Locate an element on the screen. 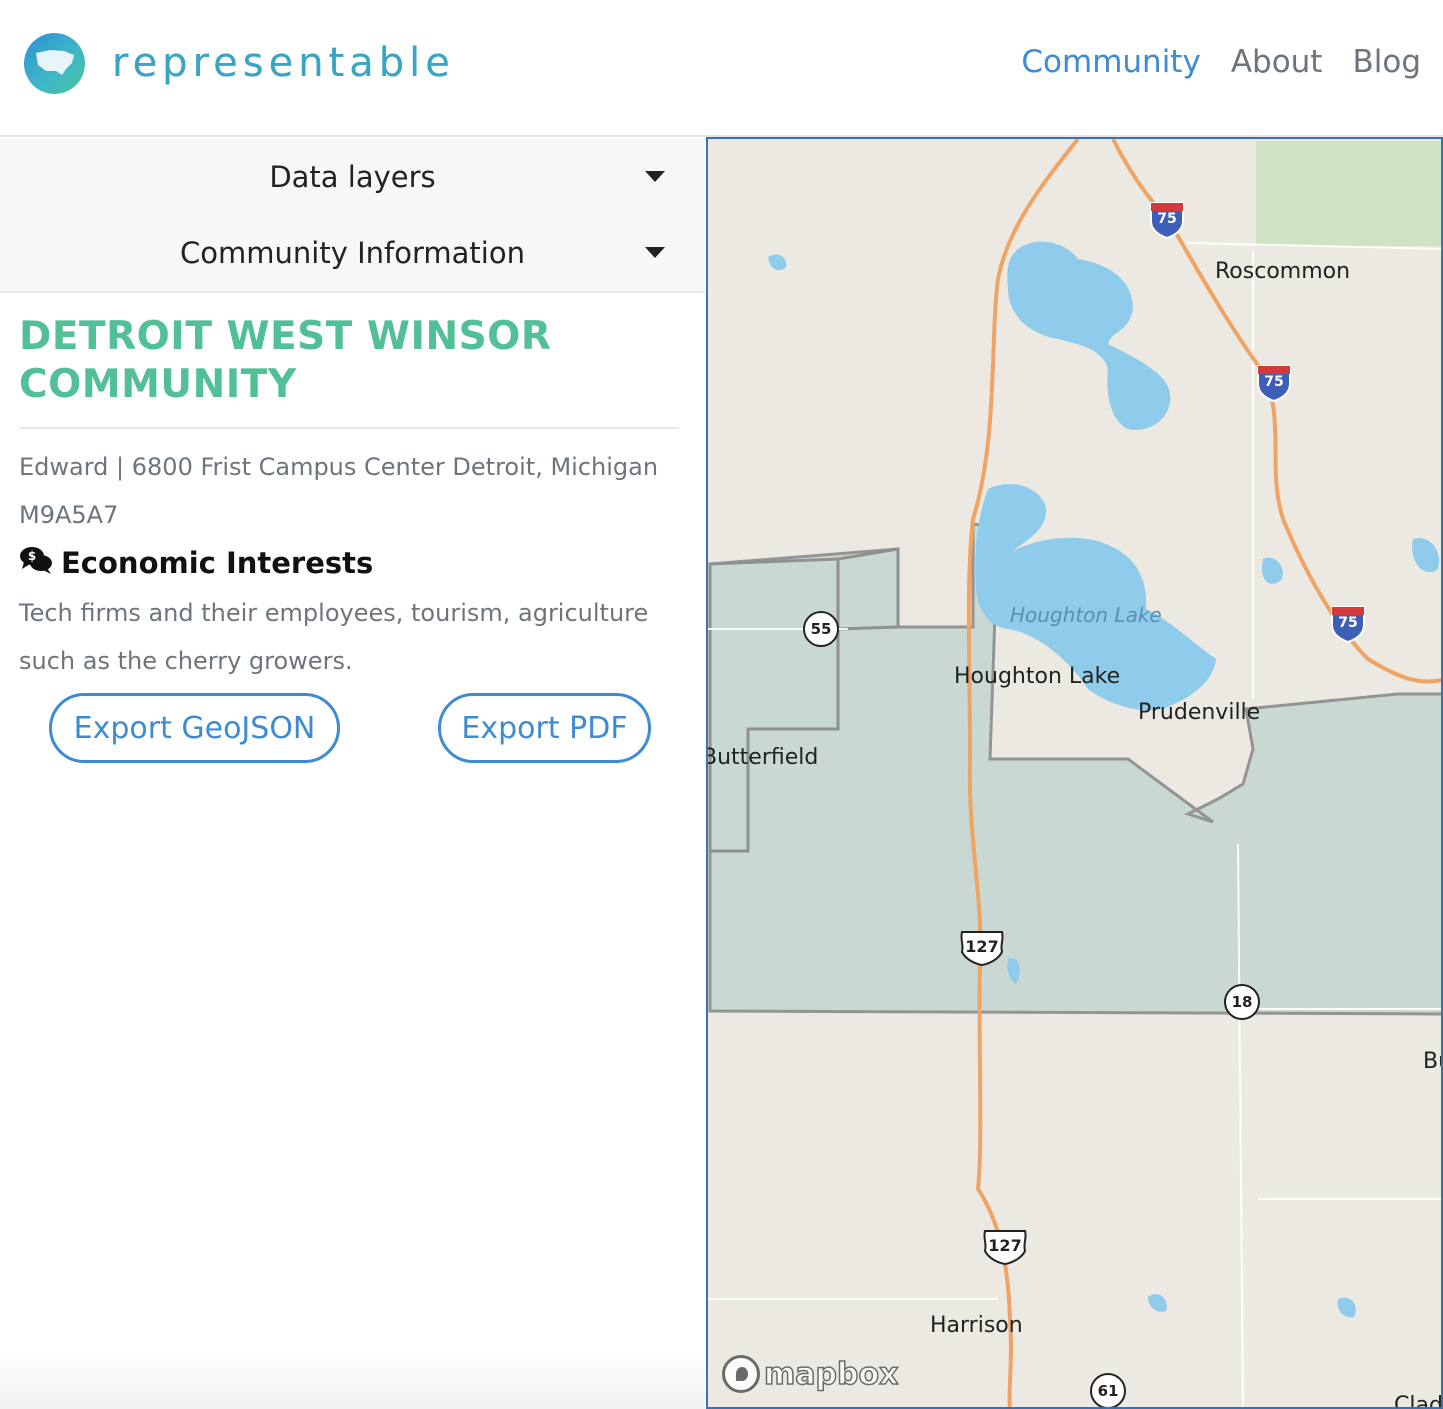 This screenshot has width=1443, height=1409. community-title: DETROIT WEST WINSOR COMMUNITY is located at coordinates (349, 371).